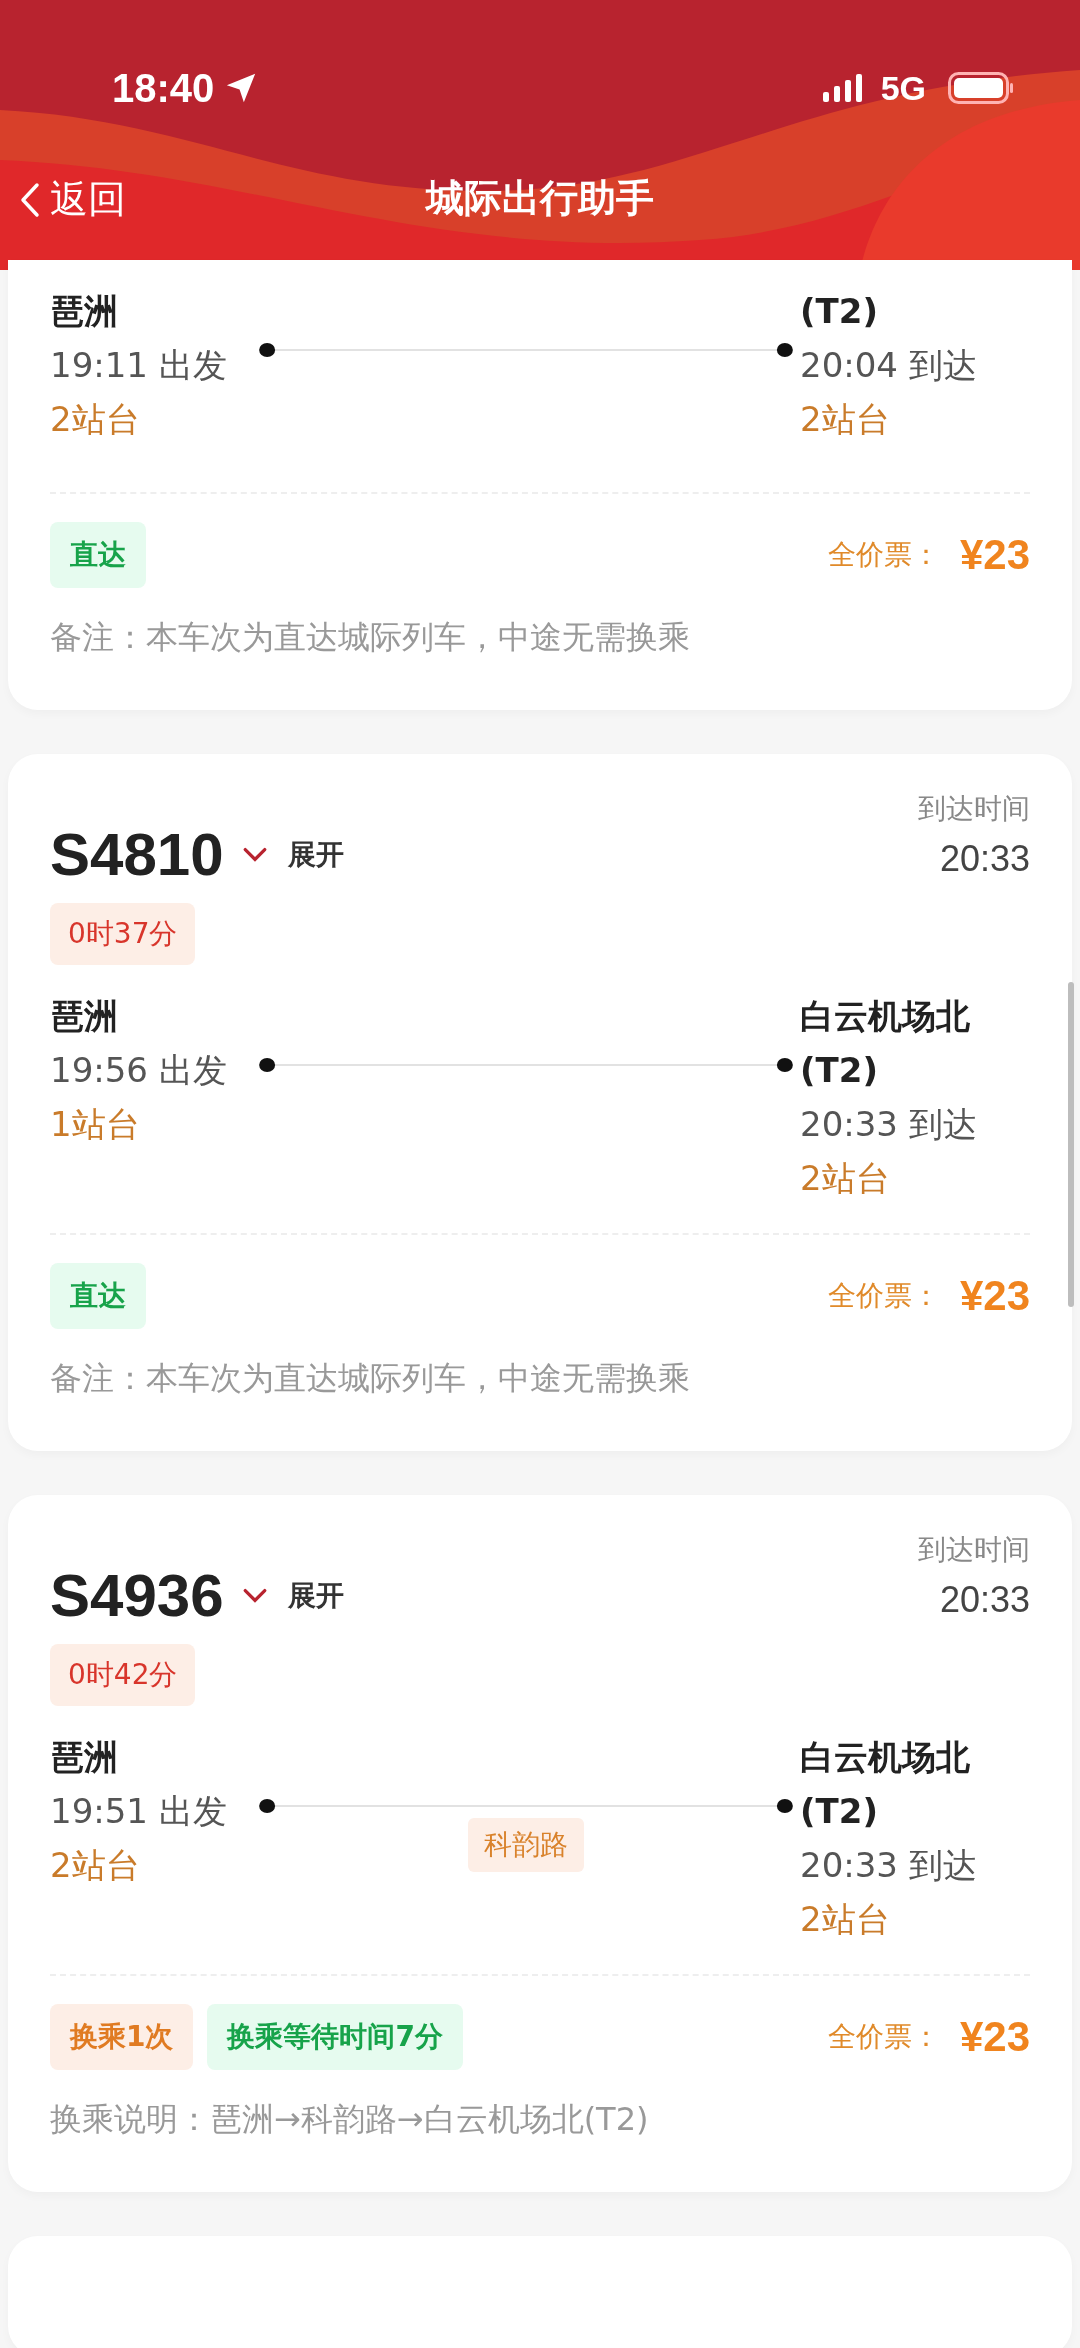 This screenshot has width=1080, height=2348. I want to click on back-chevron-icon, so click(30, 199).